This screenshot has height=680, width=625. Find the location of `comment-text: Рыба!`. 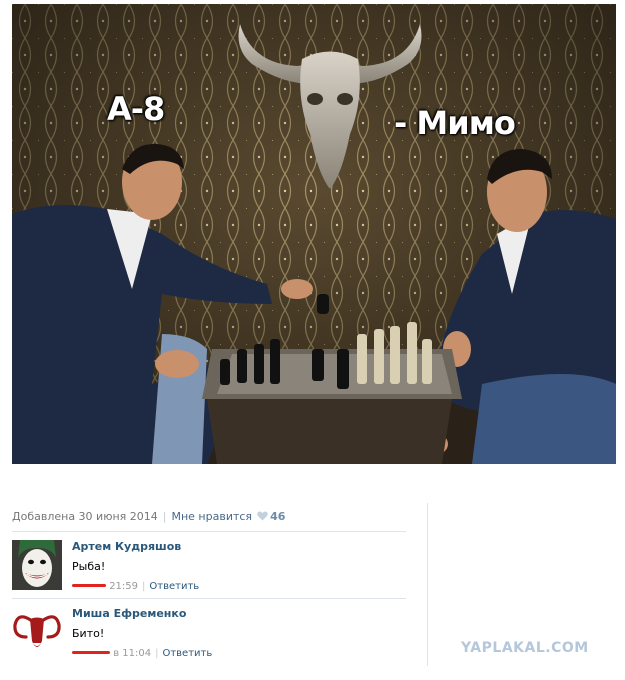

comment-text: Рыба! is located at coordinates (89, 566).